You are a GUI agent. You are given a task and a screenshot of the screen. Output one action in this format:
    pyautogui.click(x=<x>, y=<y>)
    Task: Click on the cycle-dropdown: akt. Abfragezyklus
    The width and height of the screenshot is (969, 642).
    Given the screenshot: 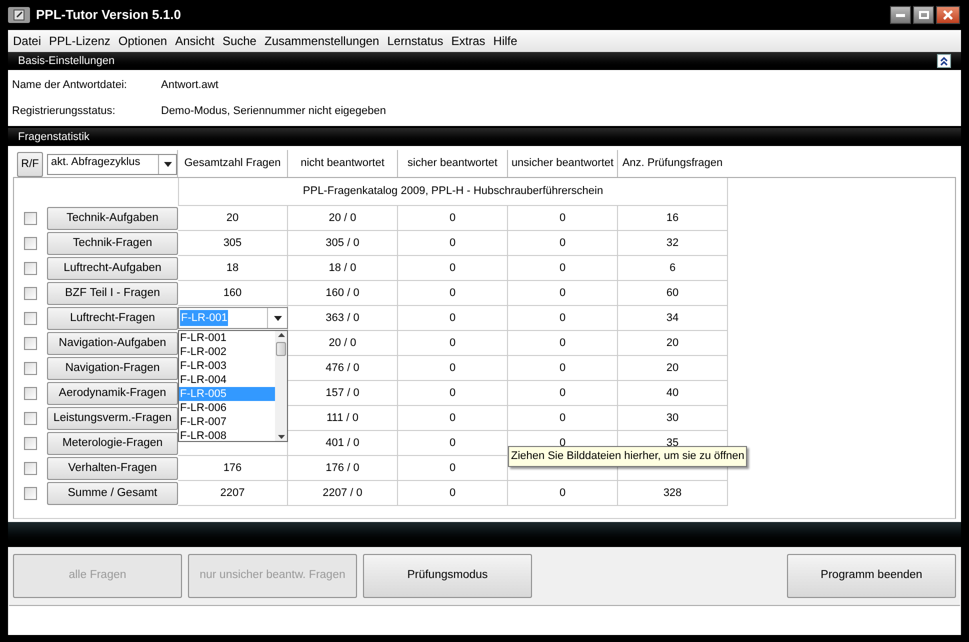 What is the action you would take?
    pyautogui.click(x=112, y=164)
    